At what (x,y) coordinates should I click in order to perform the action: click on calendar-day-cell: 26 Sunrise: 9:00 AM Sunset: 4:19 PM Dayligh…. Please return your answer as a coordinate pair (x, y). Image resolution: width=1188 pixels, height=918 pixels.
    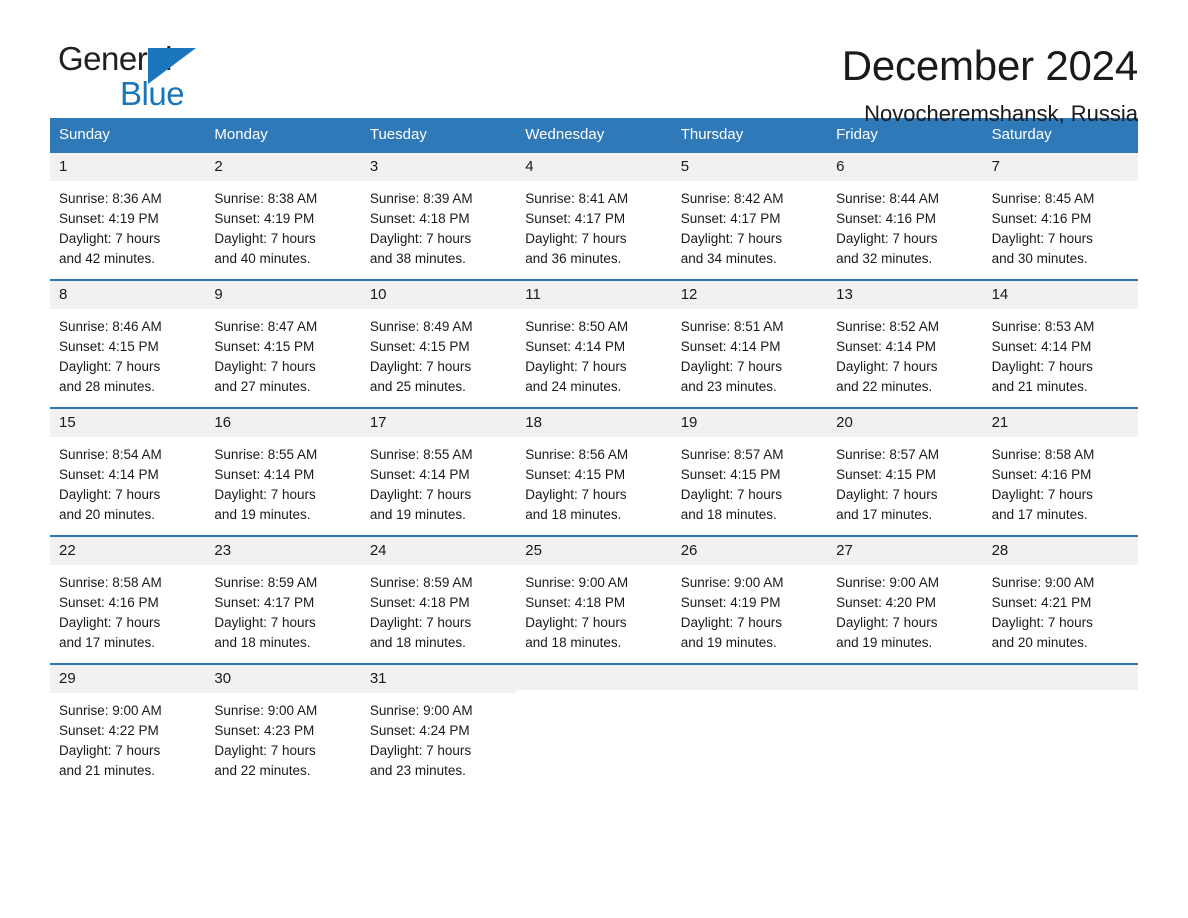
    Looking at the image, I should click on (749, 596).